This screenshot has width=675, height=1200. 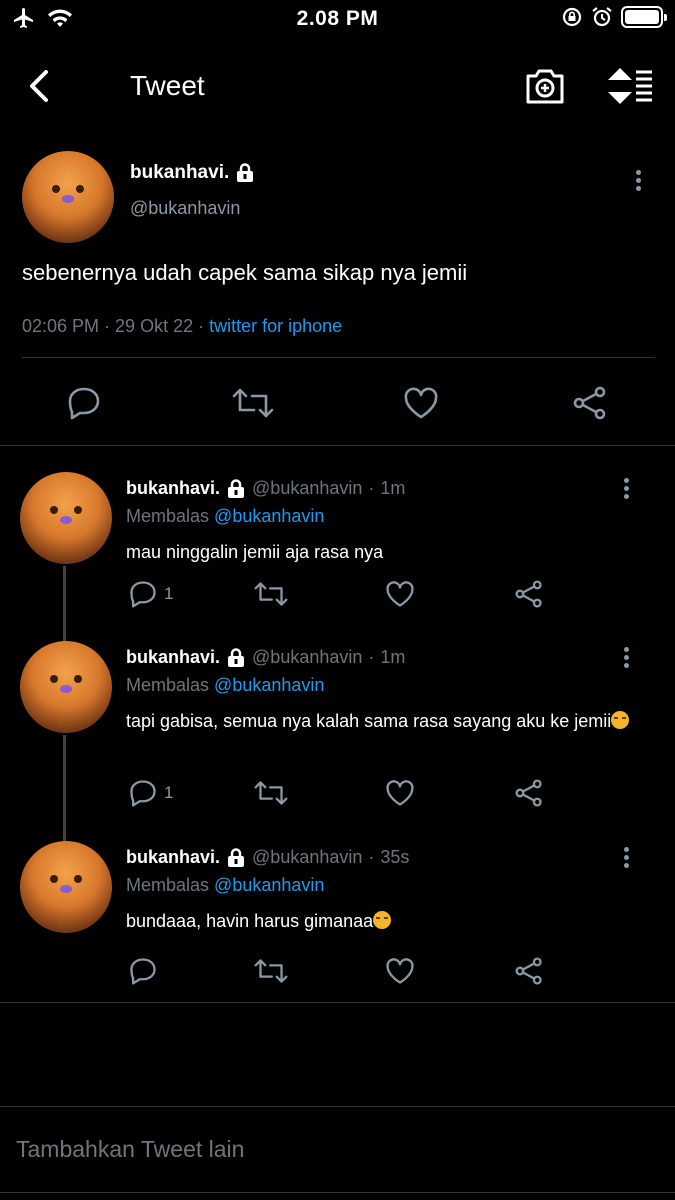 I want to click on alarm-icon, so click(x=602, y=17).